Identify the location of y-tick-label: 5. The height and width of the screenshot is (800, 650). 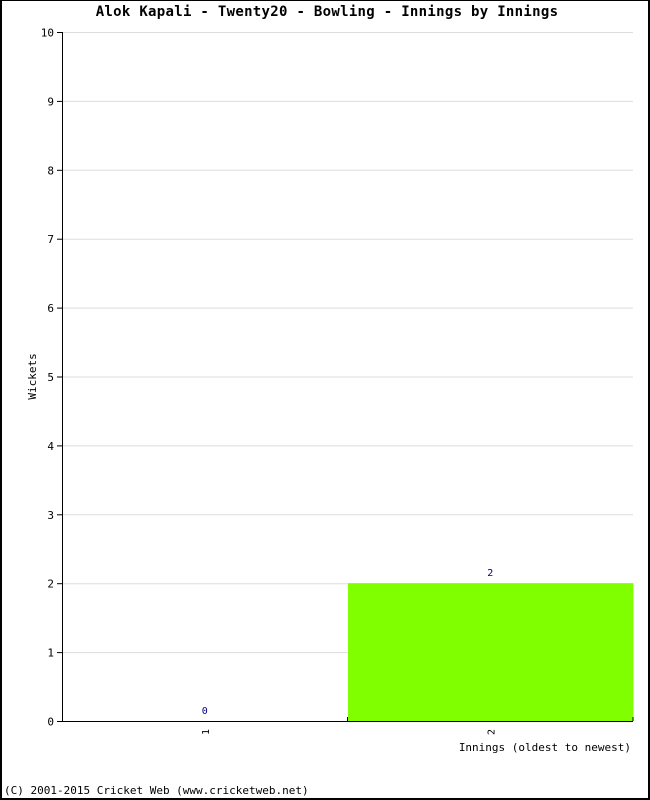
(50, 377).